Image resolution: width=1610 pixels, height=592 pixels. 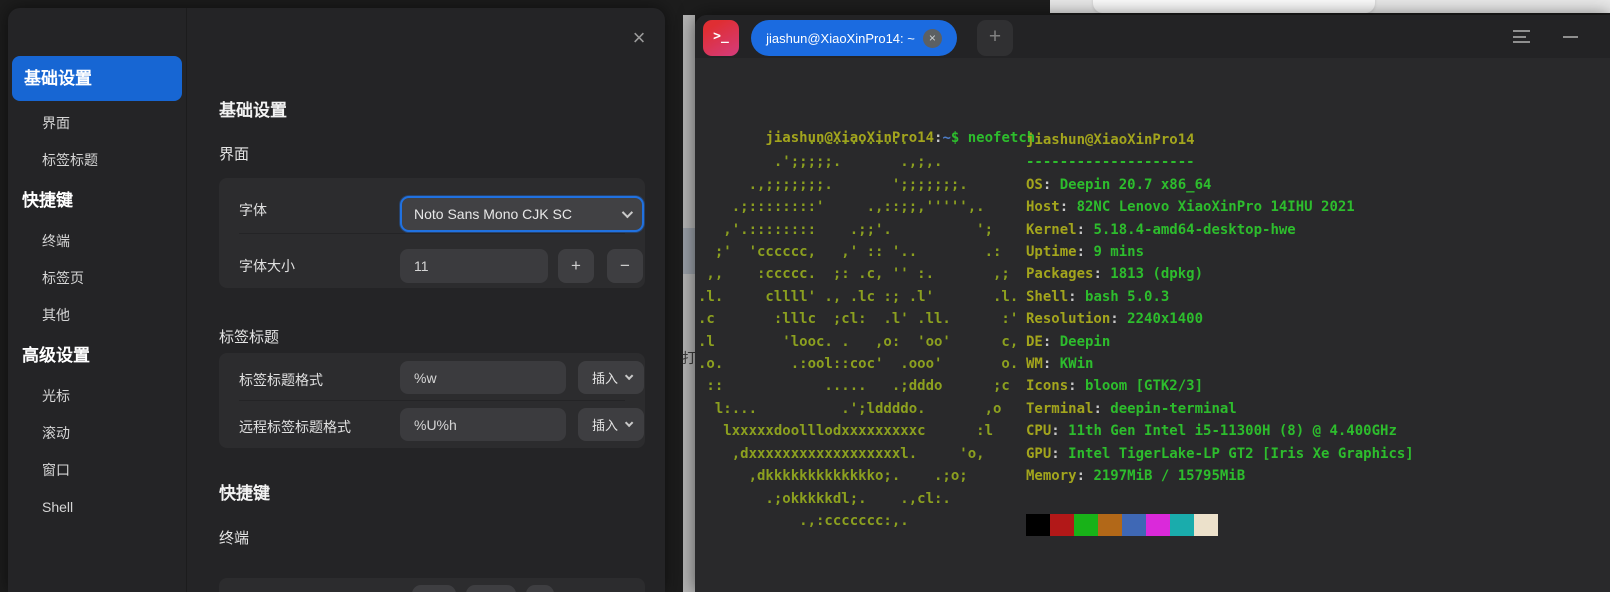 I want to click on neofetch-info-row: Packages: 1813 (dpkg), so click(x=1115, y=274).